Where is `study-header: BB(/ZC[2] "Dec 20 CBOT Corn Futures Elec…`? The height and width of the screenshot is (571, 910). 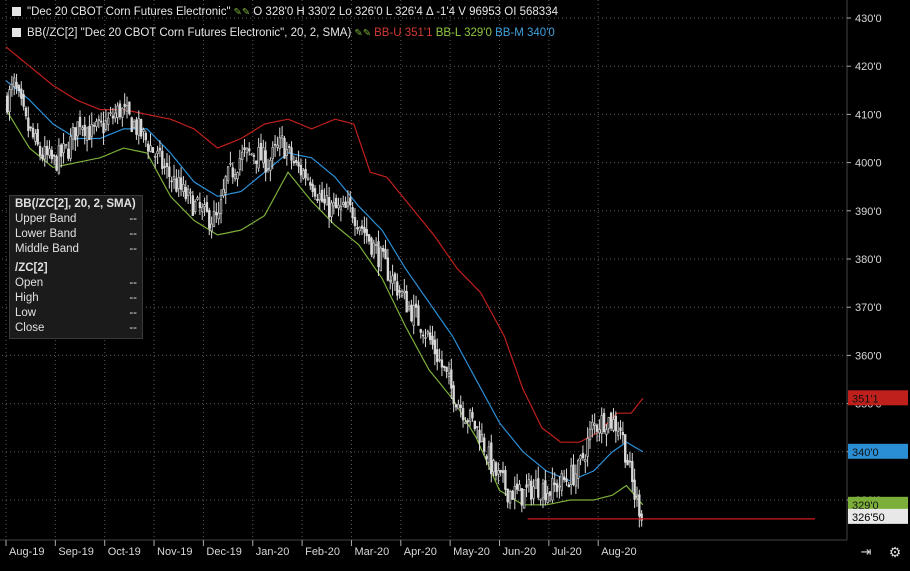 study-header: BB(/ZC[2] "Dec 20 CBOT Corn Futures Elec… is located at coordinates (283, 33).